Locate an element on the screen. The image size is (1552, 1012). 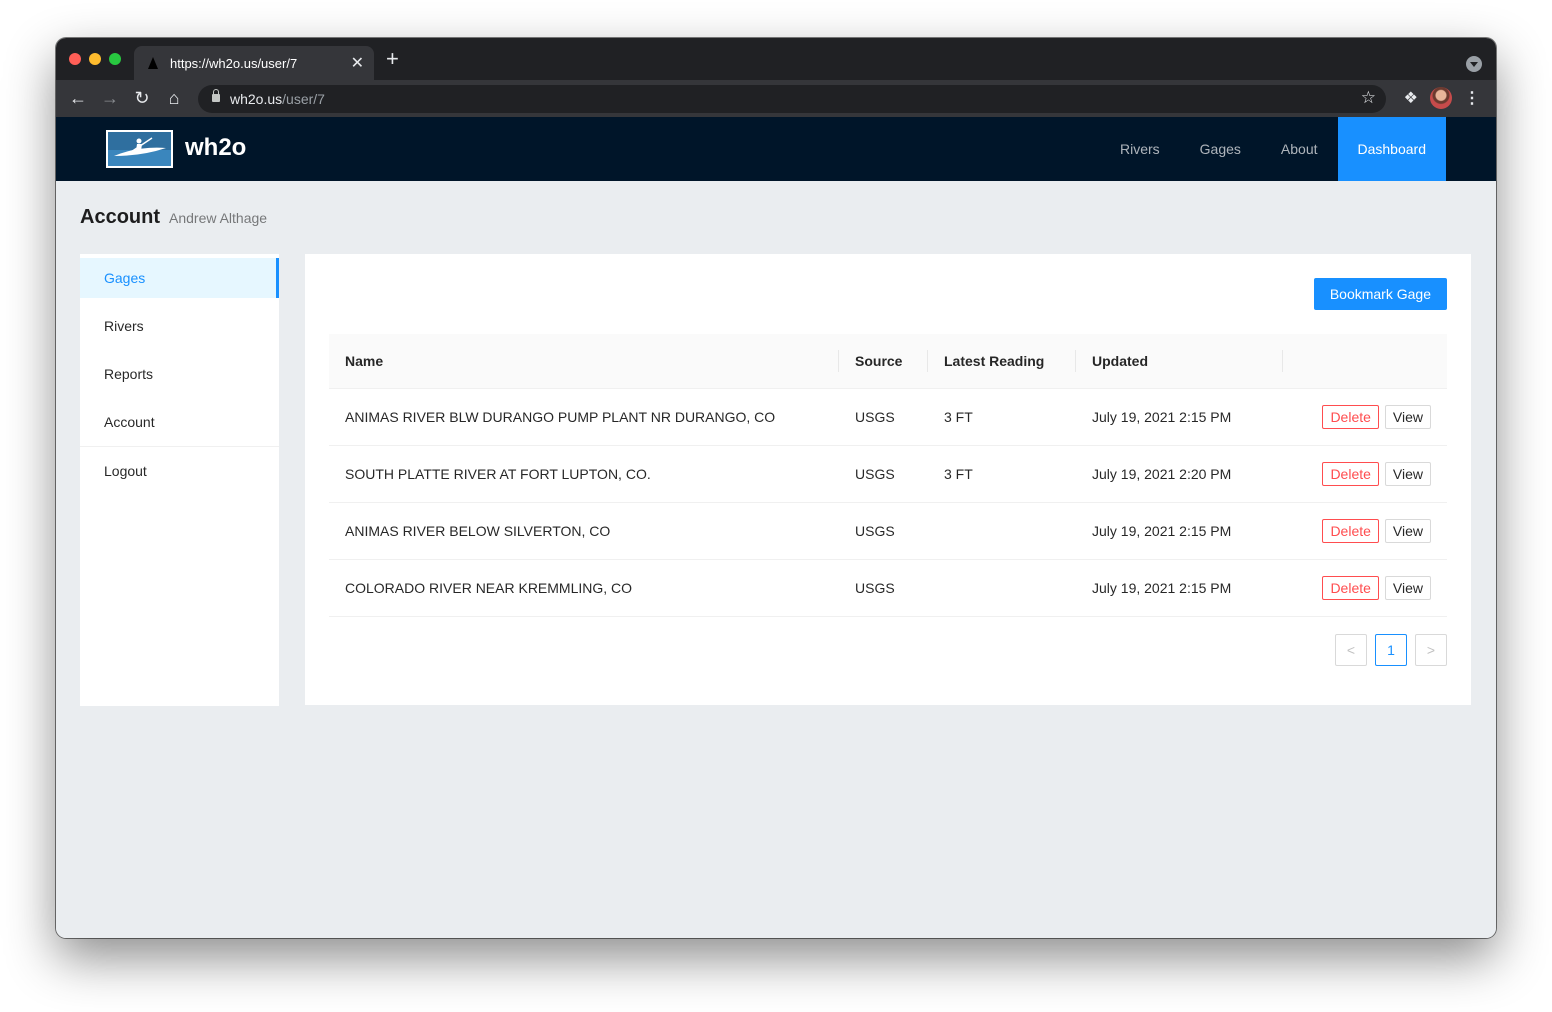
home-icon: ⌂ is located at coordinates (174, 98).